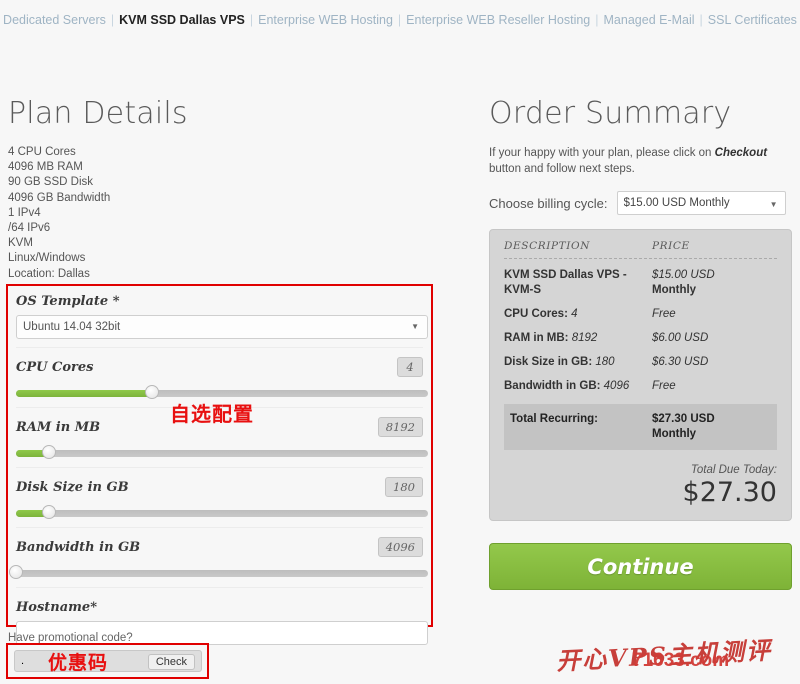 This screenshot has height=684, width=800. I want to click on table-row: RAM in MB: 8192 $6.00 USD, so click(640, 334).